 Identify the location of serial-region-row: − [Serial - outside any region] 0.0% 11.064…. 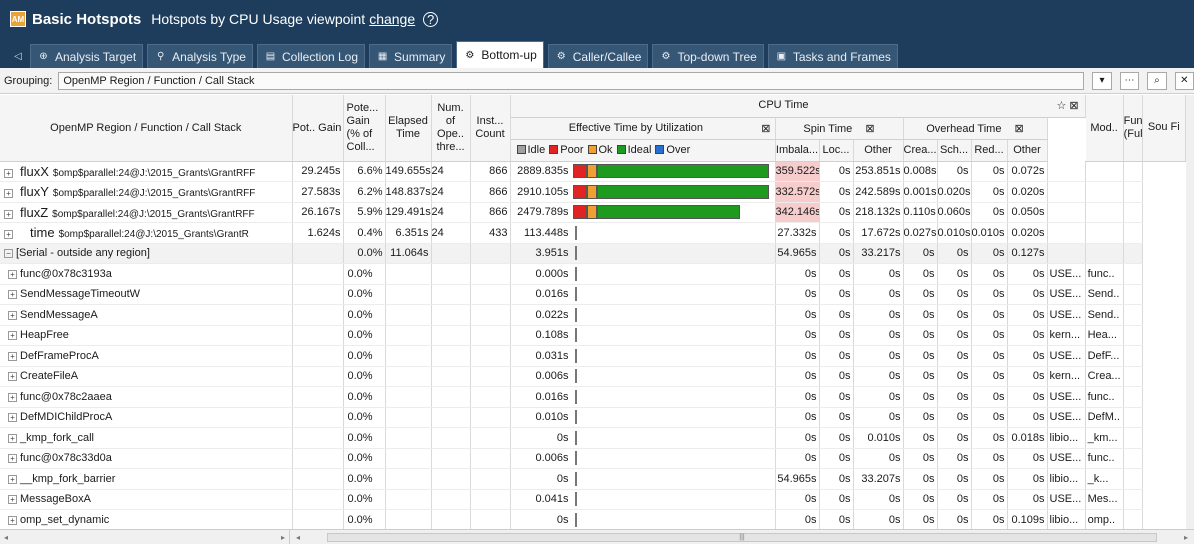
(593, 253).